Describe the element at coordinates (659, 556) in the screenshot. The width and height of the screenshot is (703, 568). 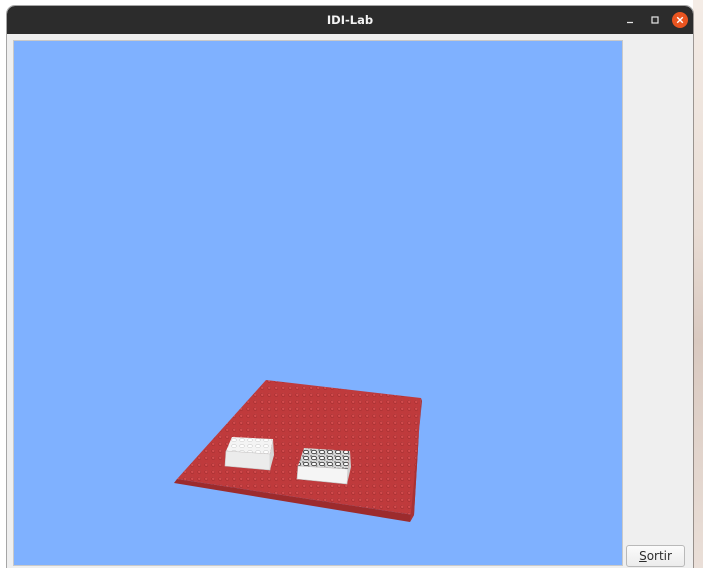
I see `exit-button-label: ortir` at that location.